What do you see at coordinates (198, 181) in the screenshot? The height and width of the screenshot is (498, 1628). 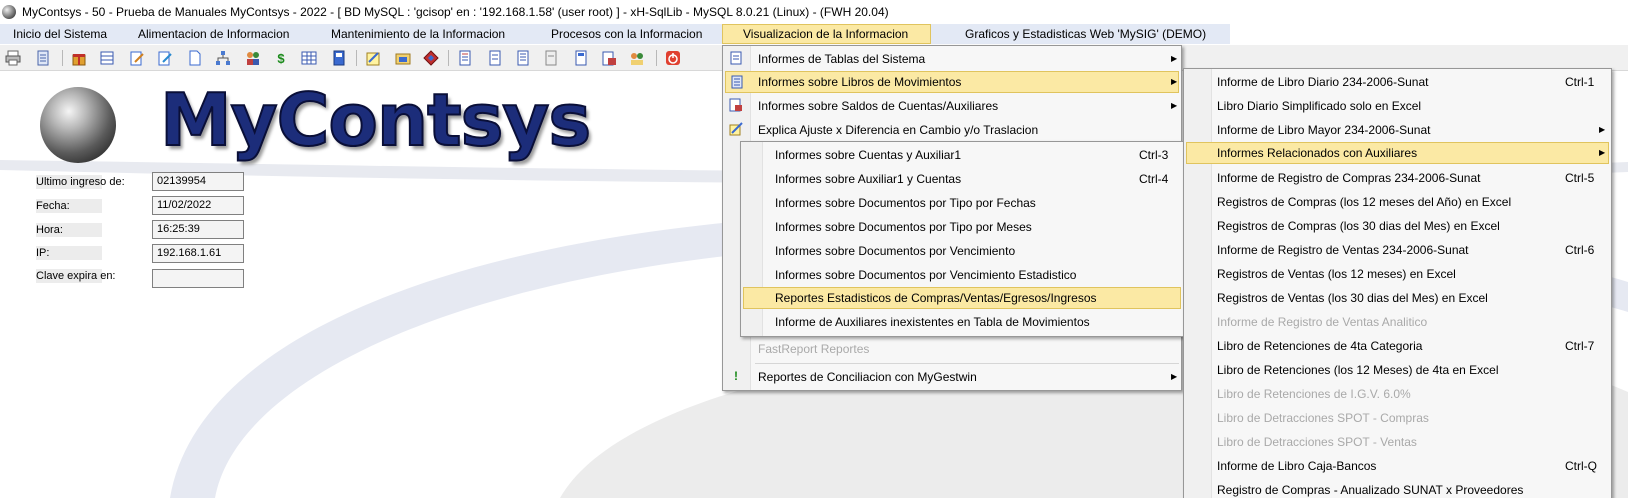 I see `last-login-value: 02139954` at bounding box center [198, 181].